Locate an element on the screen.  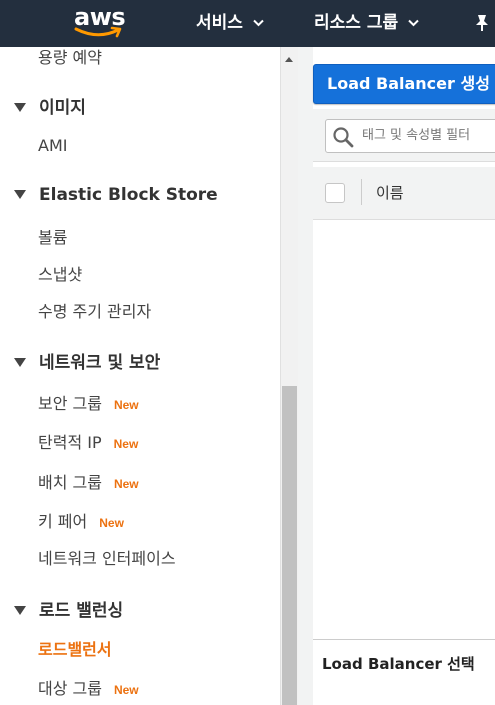
sidebar-item-security-groups: 보안 그룹 New is located at coordinates (88, 402).